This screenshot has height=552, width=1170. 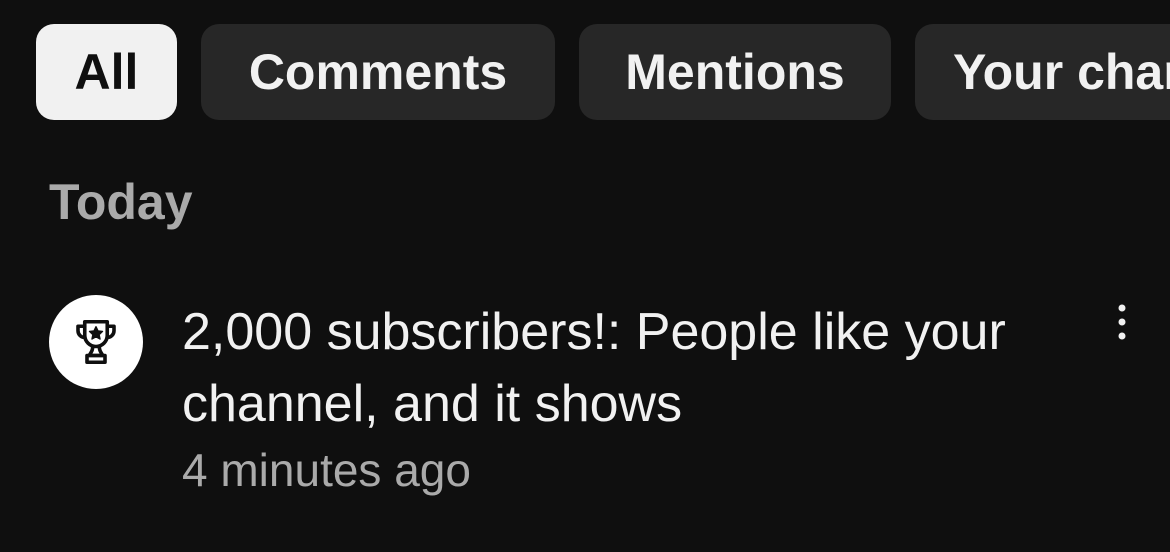 I want to click on more-options-button, so click(x=1122, y=322).